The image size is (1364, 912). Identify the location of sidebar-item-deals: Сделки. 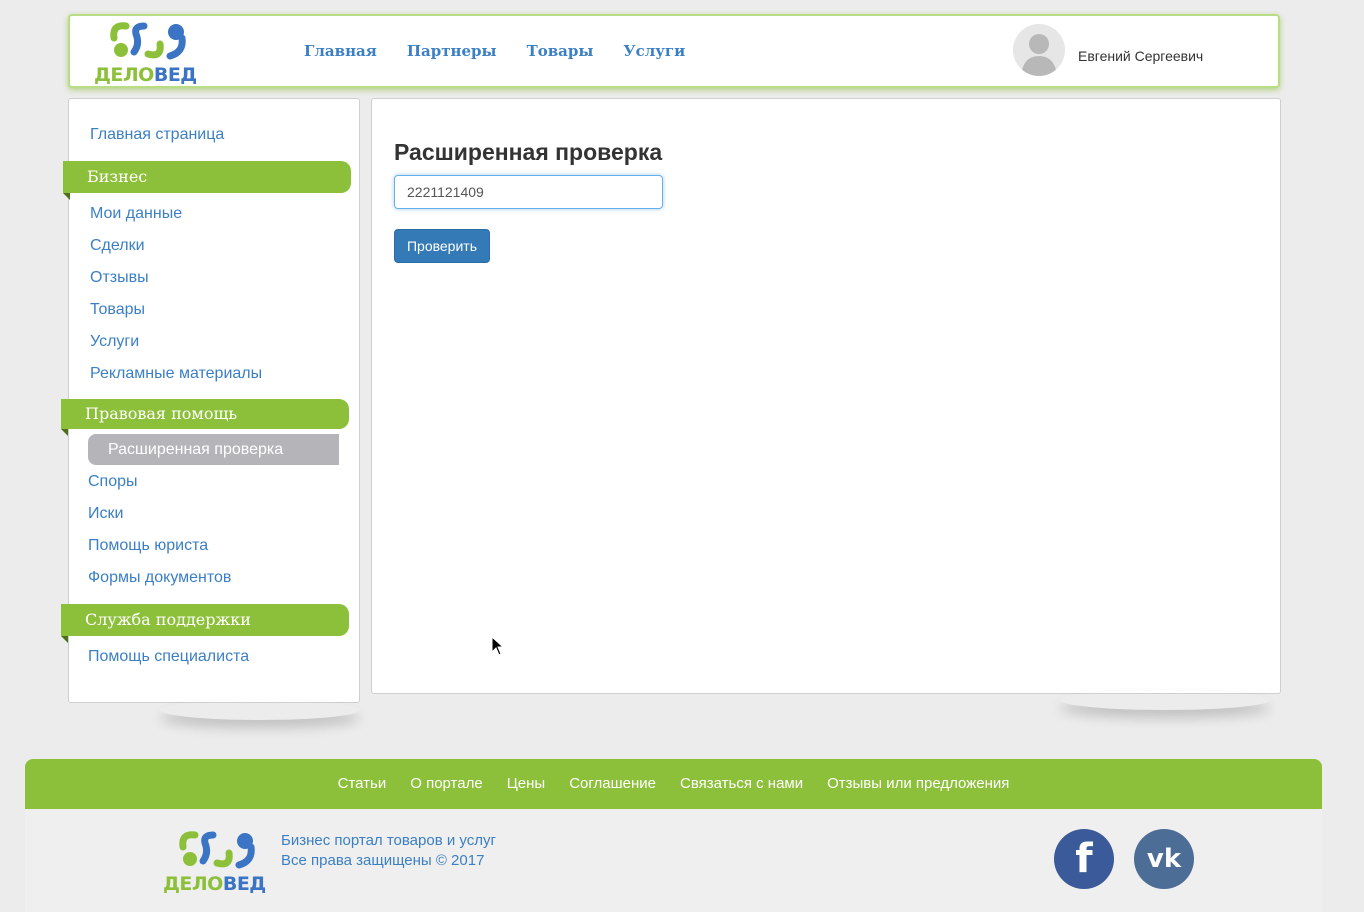
(117, 246).